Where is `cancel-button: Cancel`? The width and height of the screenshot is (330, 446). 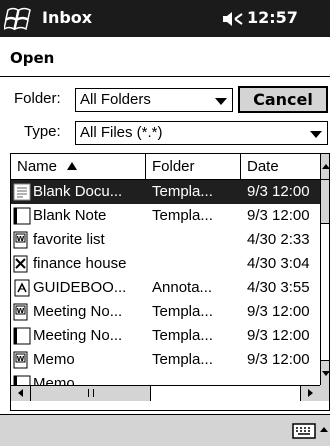
cancel-button: Cancel is located at coordinates (283, 99).